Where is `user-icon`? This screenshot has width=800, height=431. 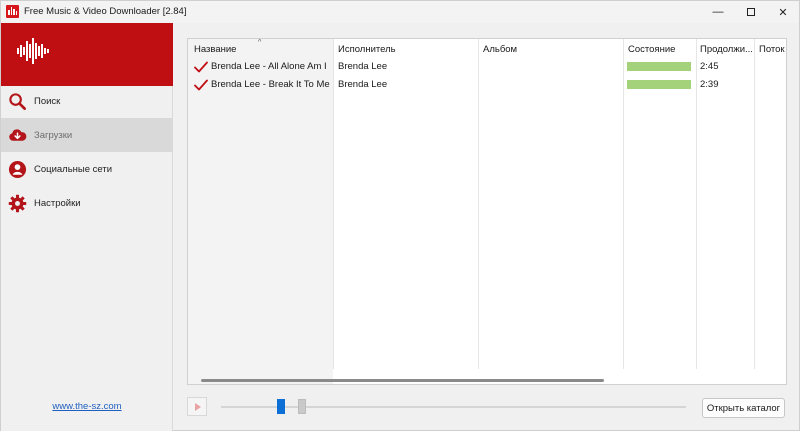 user-icon is located at coordinates (17, 169).